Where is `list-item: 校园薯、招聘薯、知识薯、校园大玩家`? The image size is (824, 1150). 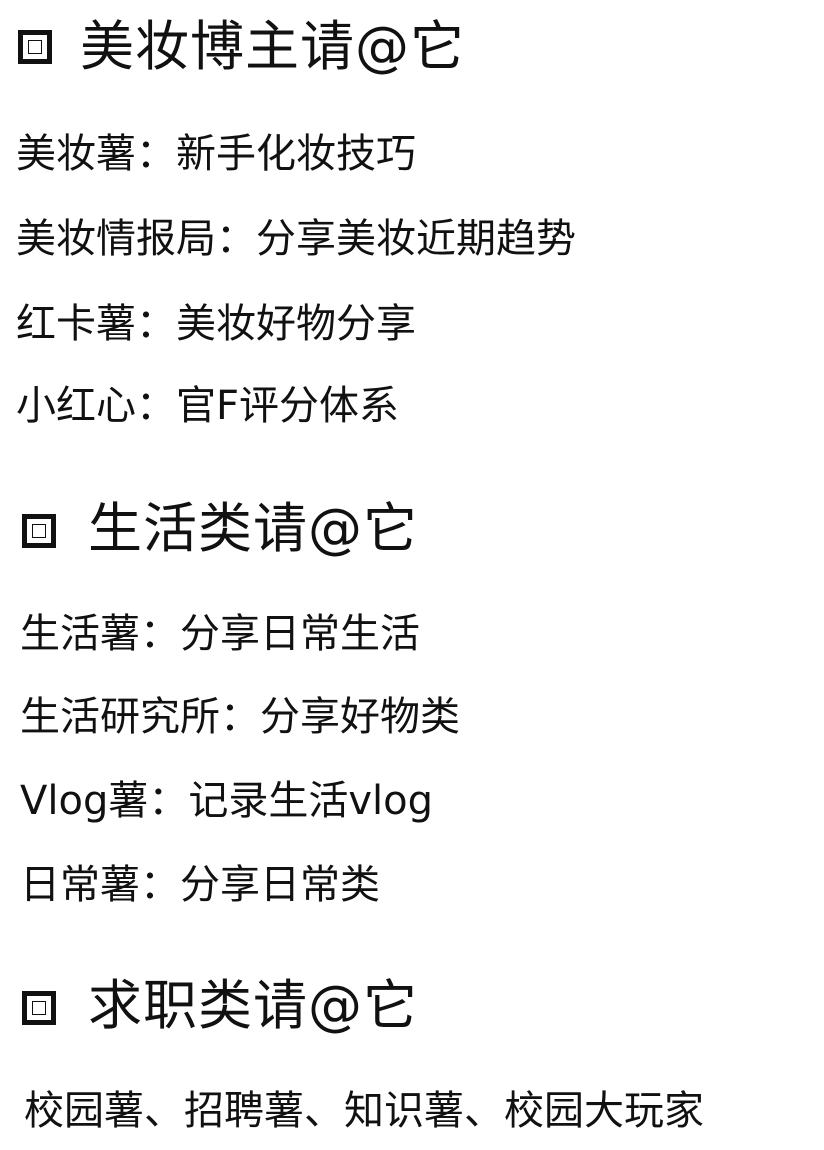
list-item: 校园薯、招聘薯、知识薯、校园大玩家 is located at coordinates (364, 1111).